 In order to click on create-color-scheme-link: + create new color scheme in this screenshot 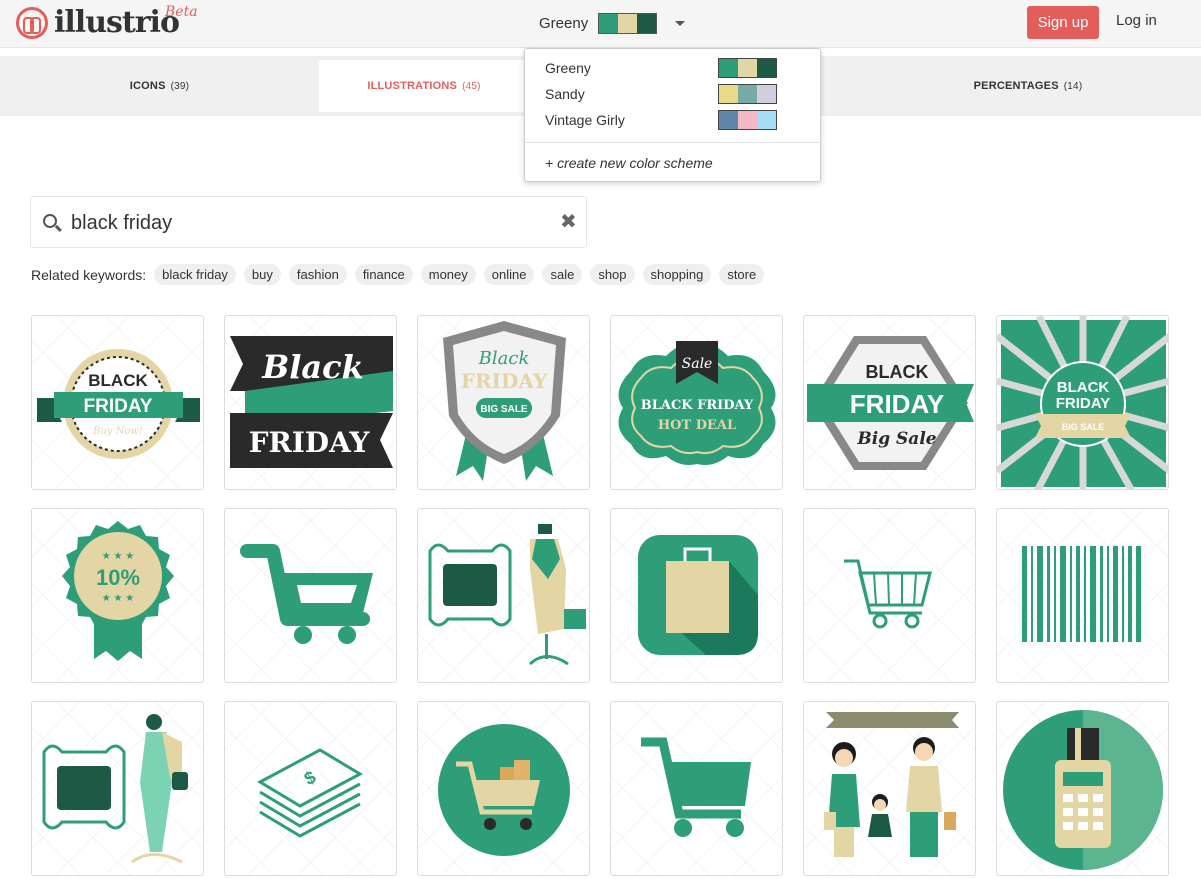, I will do `click(629, 163)`.